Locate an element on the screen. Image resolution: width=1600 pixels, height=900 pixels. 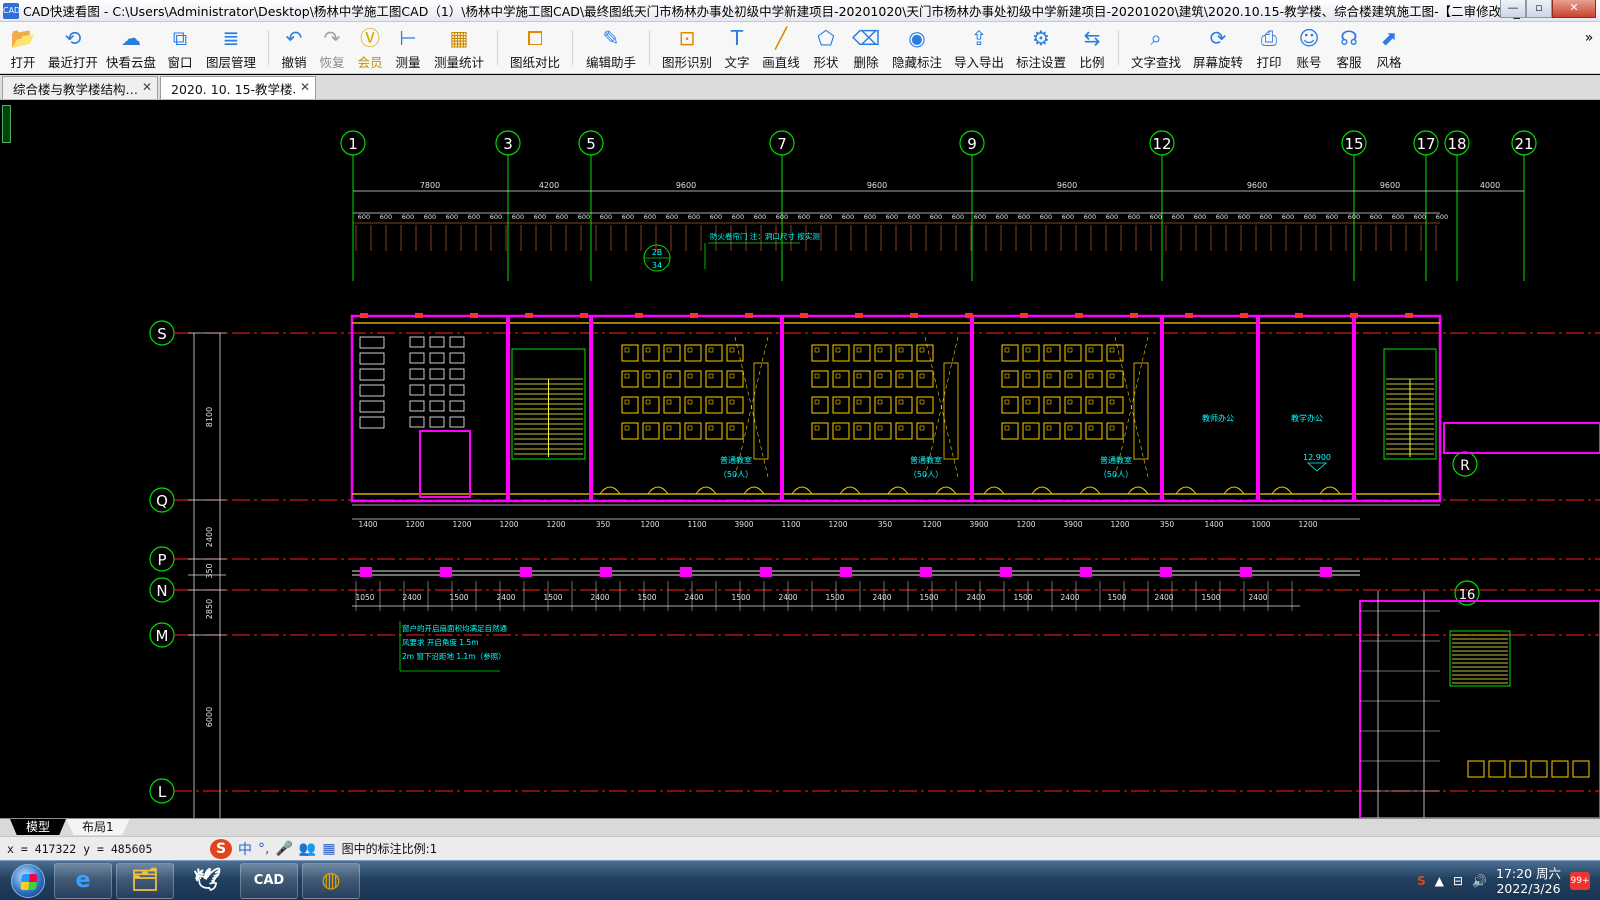
toolbar-text-button: T 文字 is located at coordinates (737, 48).